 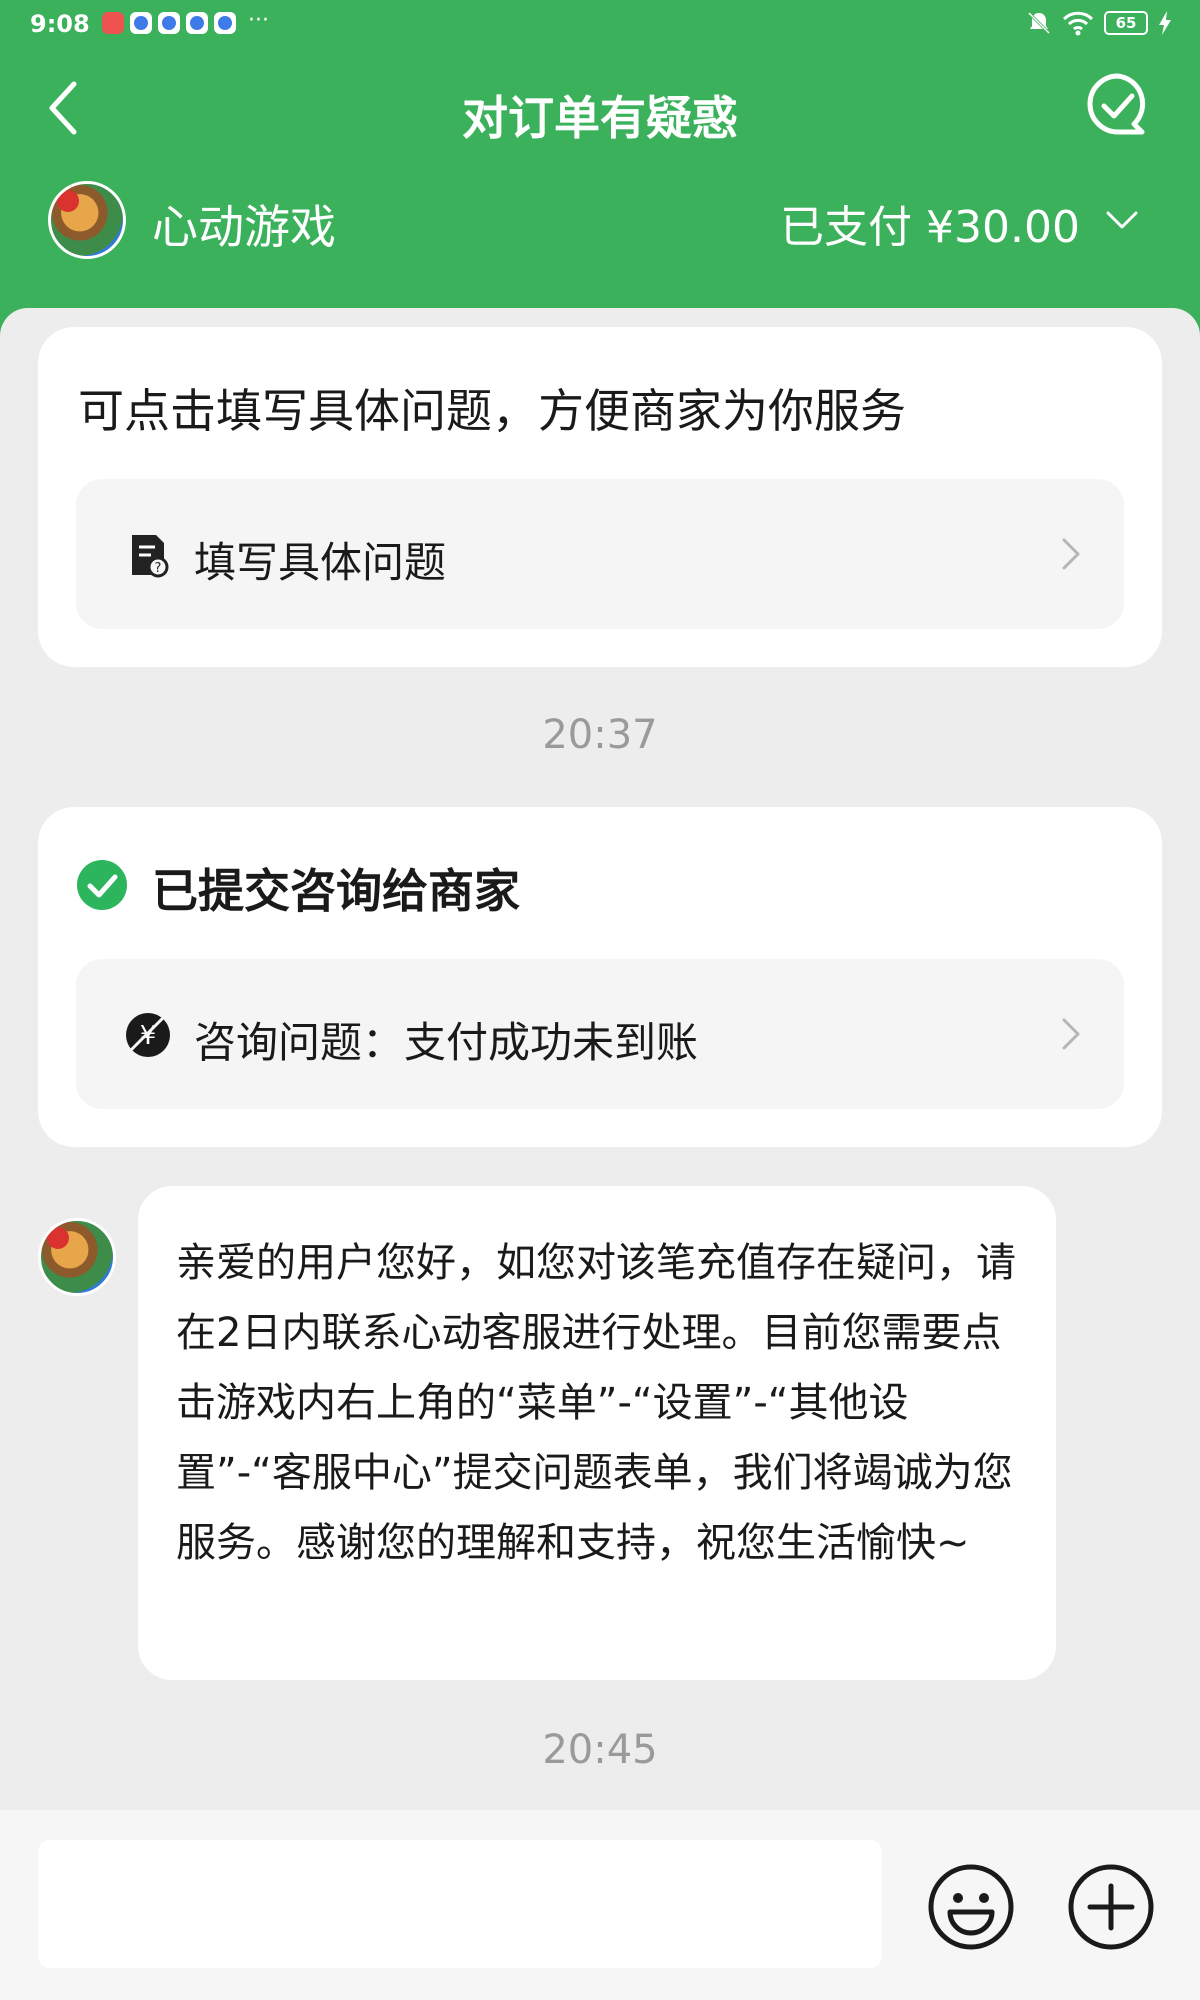 What do you see at coordinates (148, 1035) in the screenshot?
I see `yuan-icon: ¥` at bounding box center [148, 1035].